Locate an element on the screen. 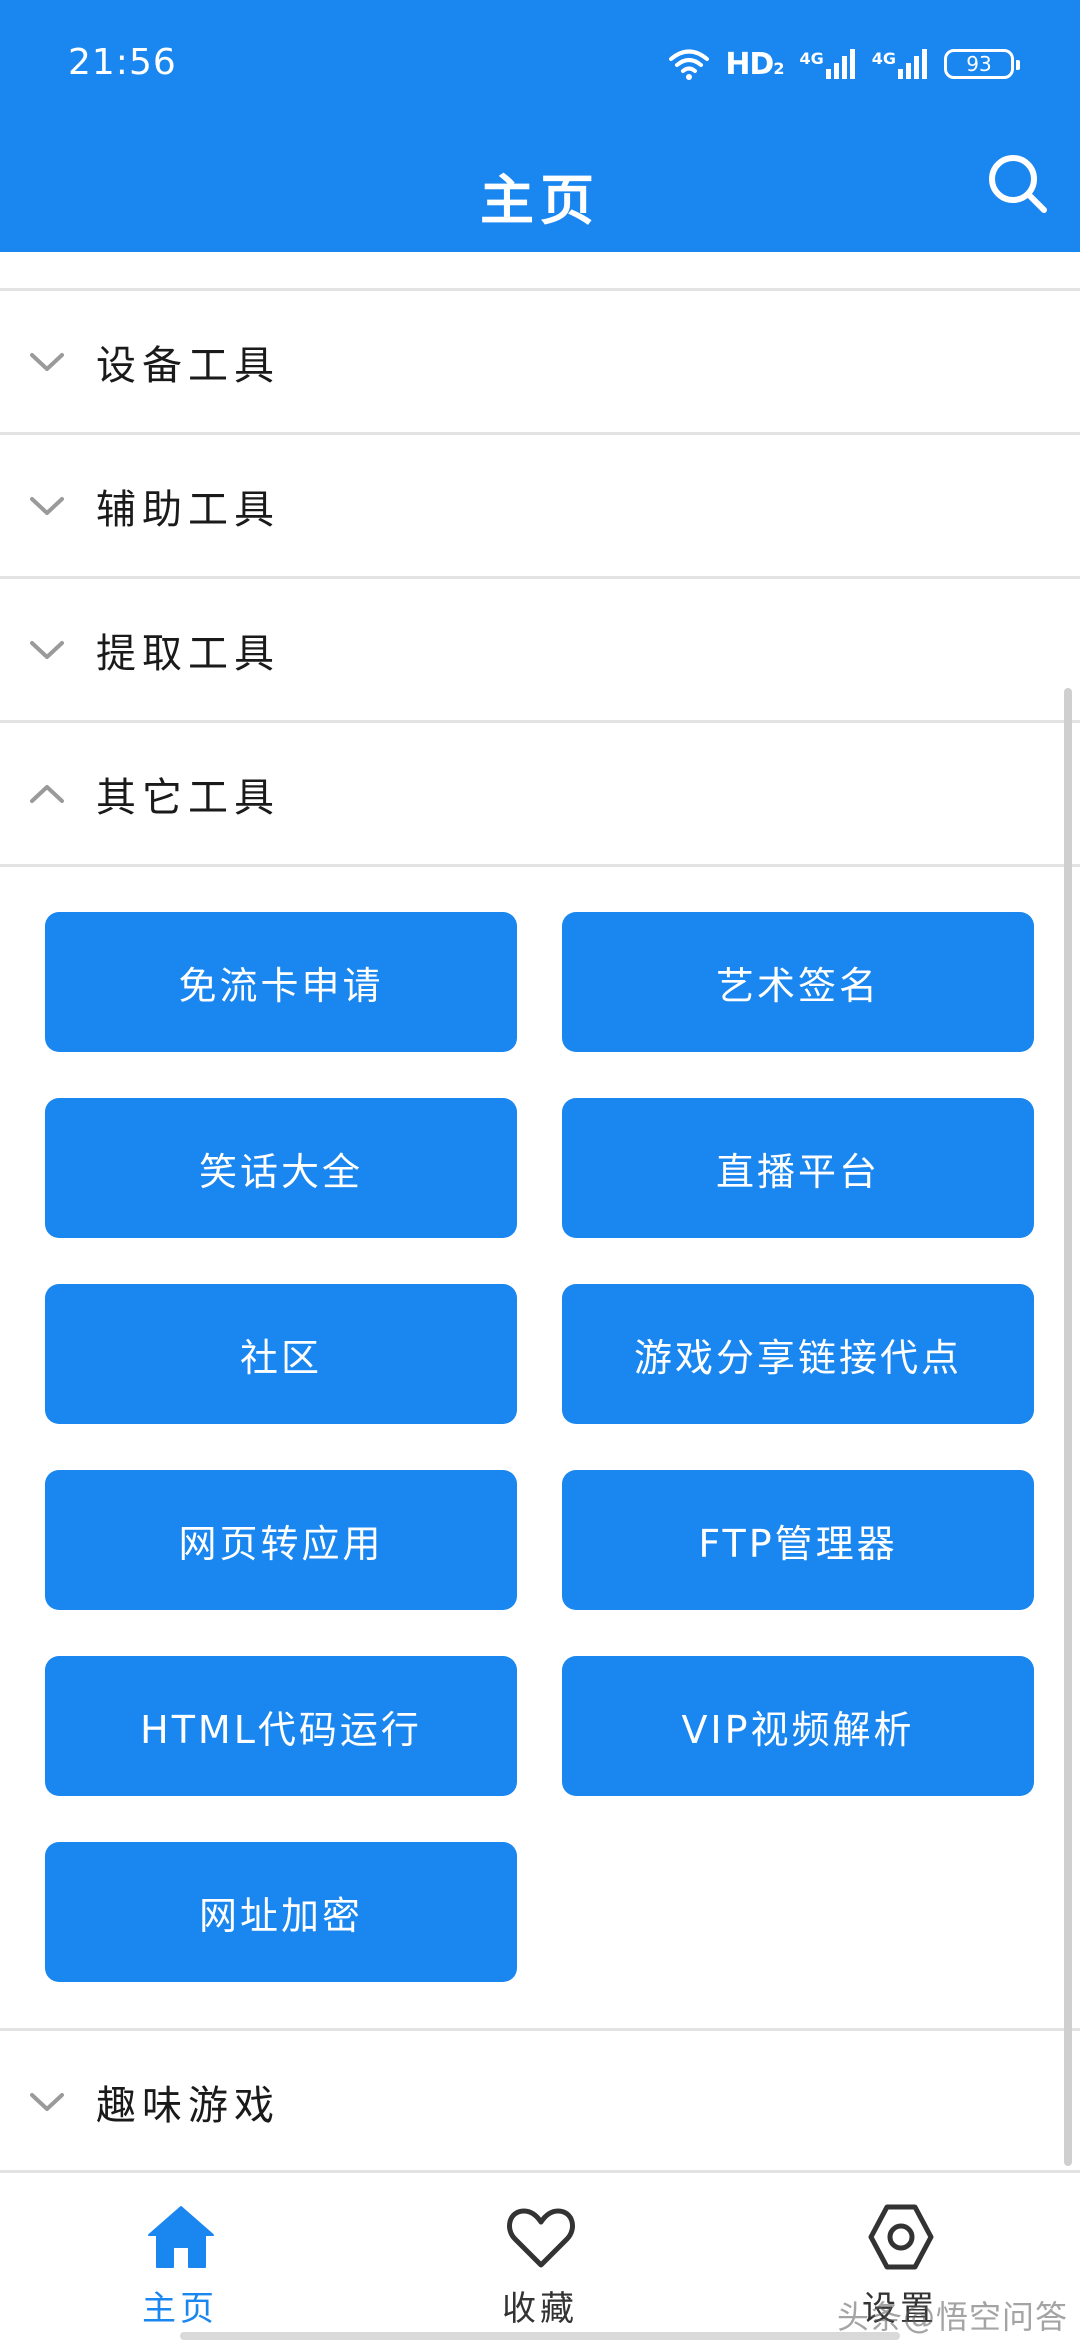  section-title: 趣味游戏 is located at coordinates (188, 2105).